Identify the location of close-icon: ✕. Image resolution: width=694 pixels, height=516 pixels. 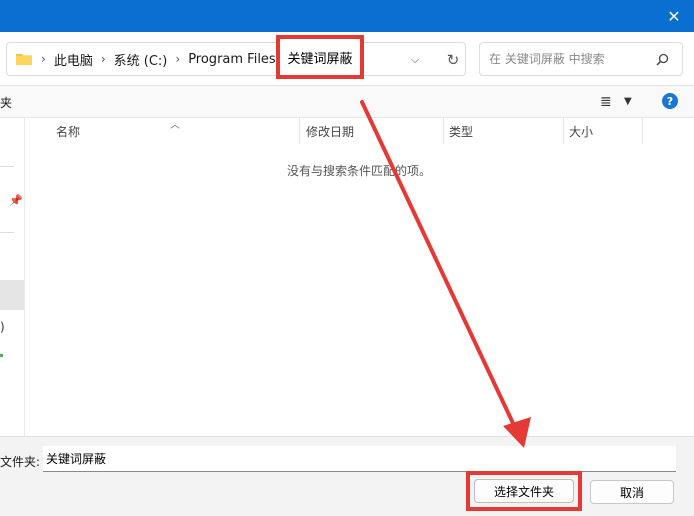
(674, 16).